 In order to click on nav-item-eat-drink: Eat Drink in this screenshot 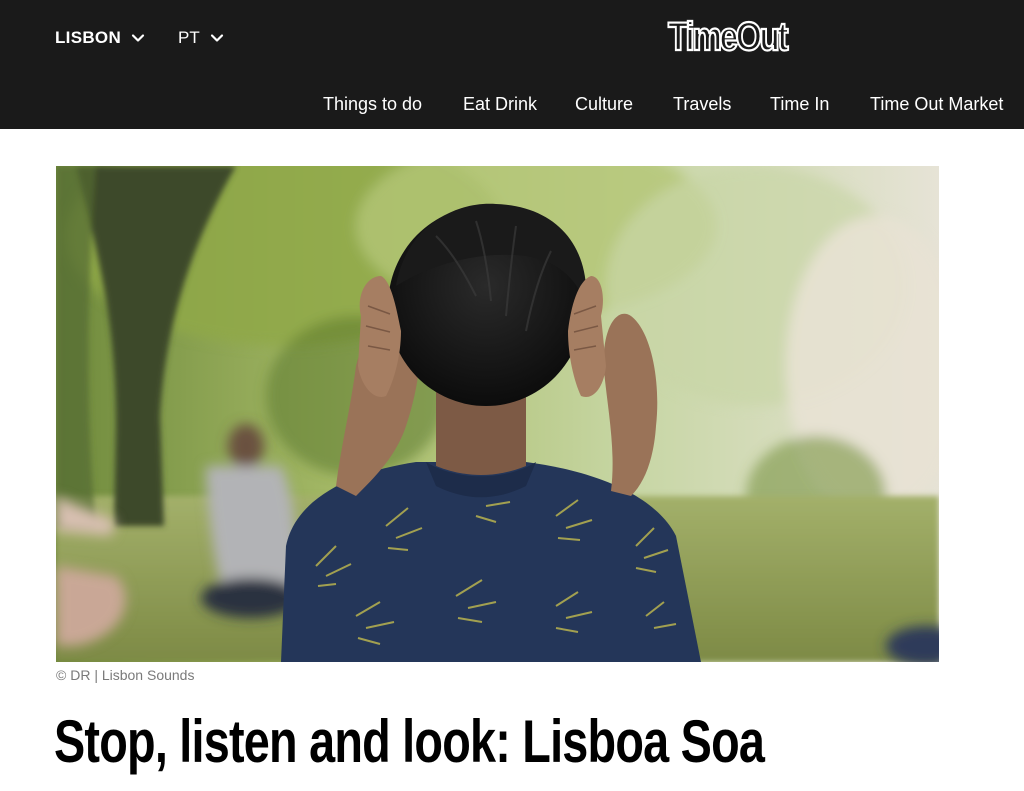, I will do `click(500, 104)`.